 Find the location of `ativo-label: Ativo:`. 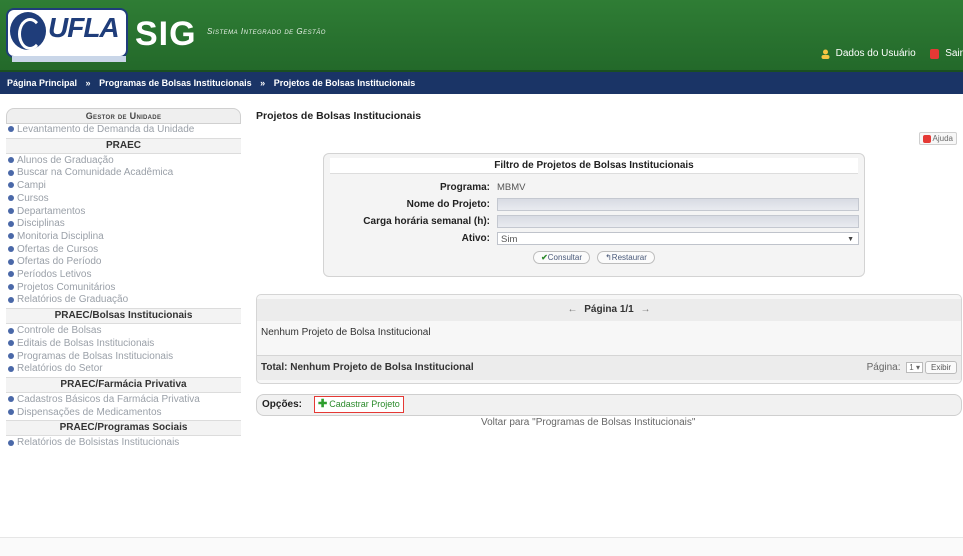

ativo-label: Ativo: is located at coordinates (475, 238).